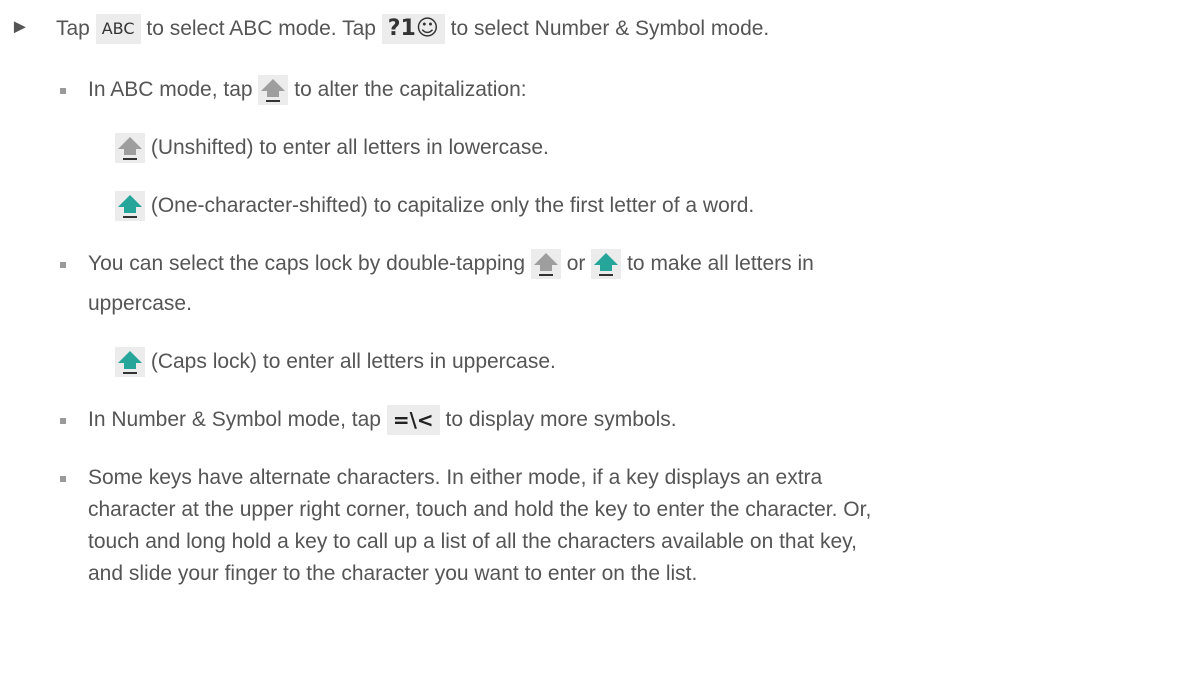  Describe the element at coordinates (130, 362) in the screenshot. I see `shift-caps-lock-icon` at that location.